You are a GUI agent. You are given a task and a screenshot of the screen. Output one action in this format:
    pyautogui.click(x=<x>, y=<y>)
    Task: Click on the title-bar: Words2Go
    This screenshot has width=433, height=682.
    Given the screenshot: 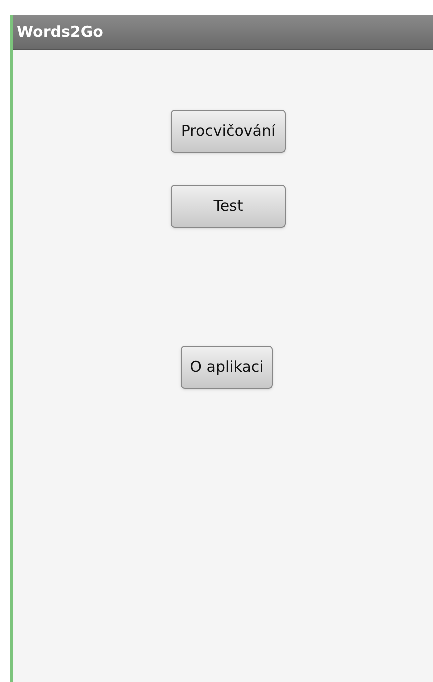 What is the action you would take?
    pyautogui.click(x=223, y=32)
    